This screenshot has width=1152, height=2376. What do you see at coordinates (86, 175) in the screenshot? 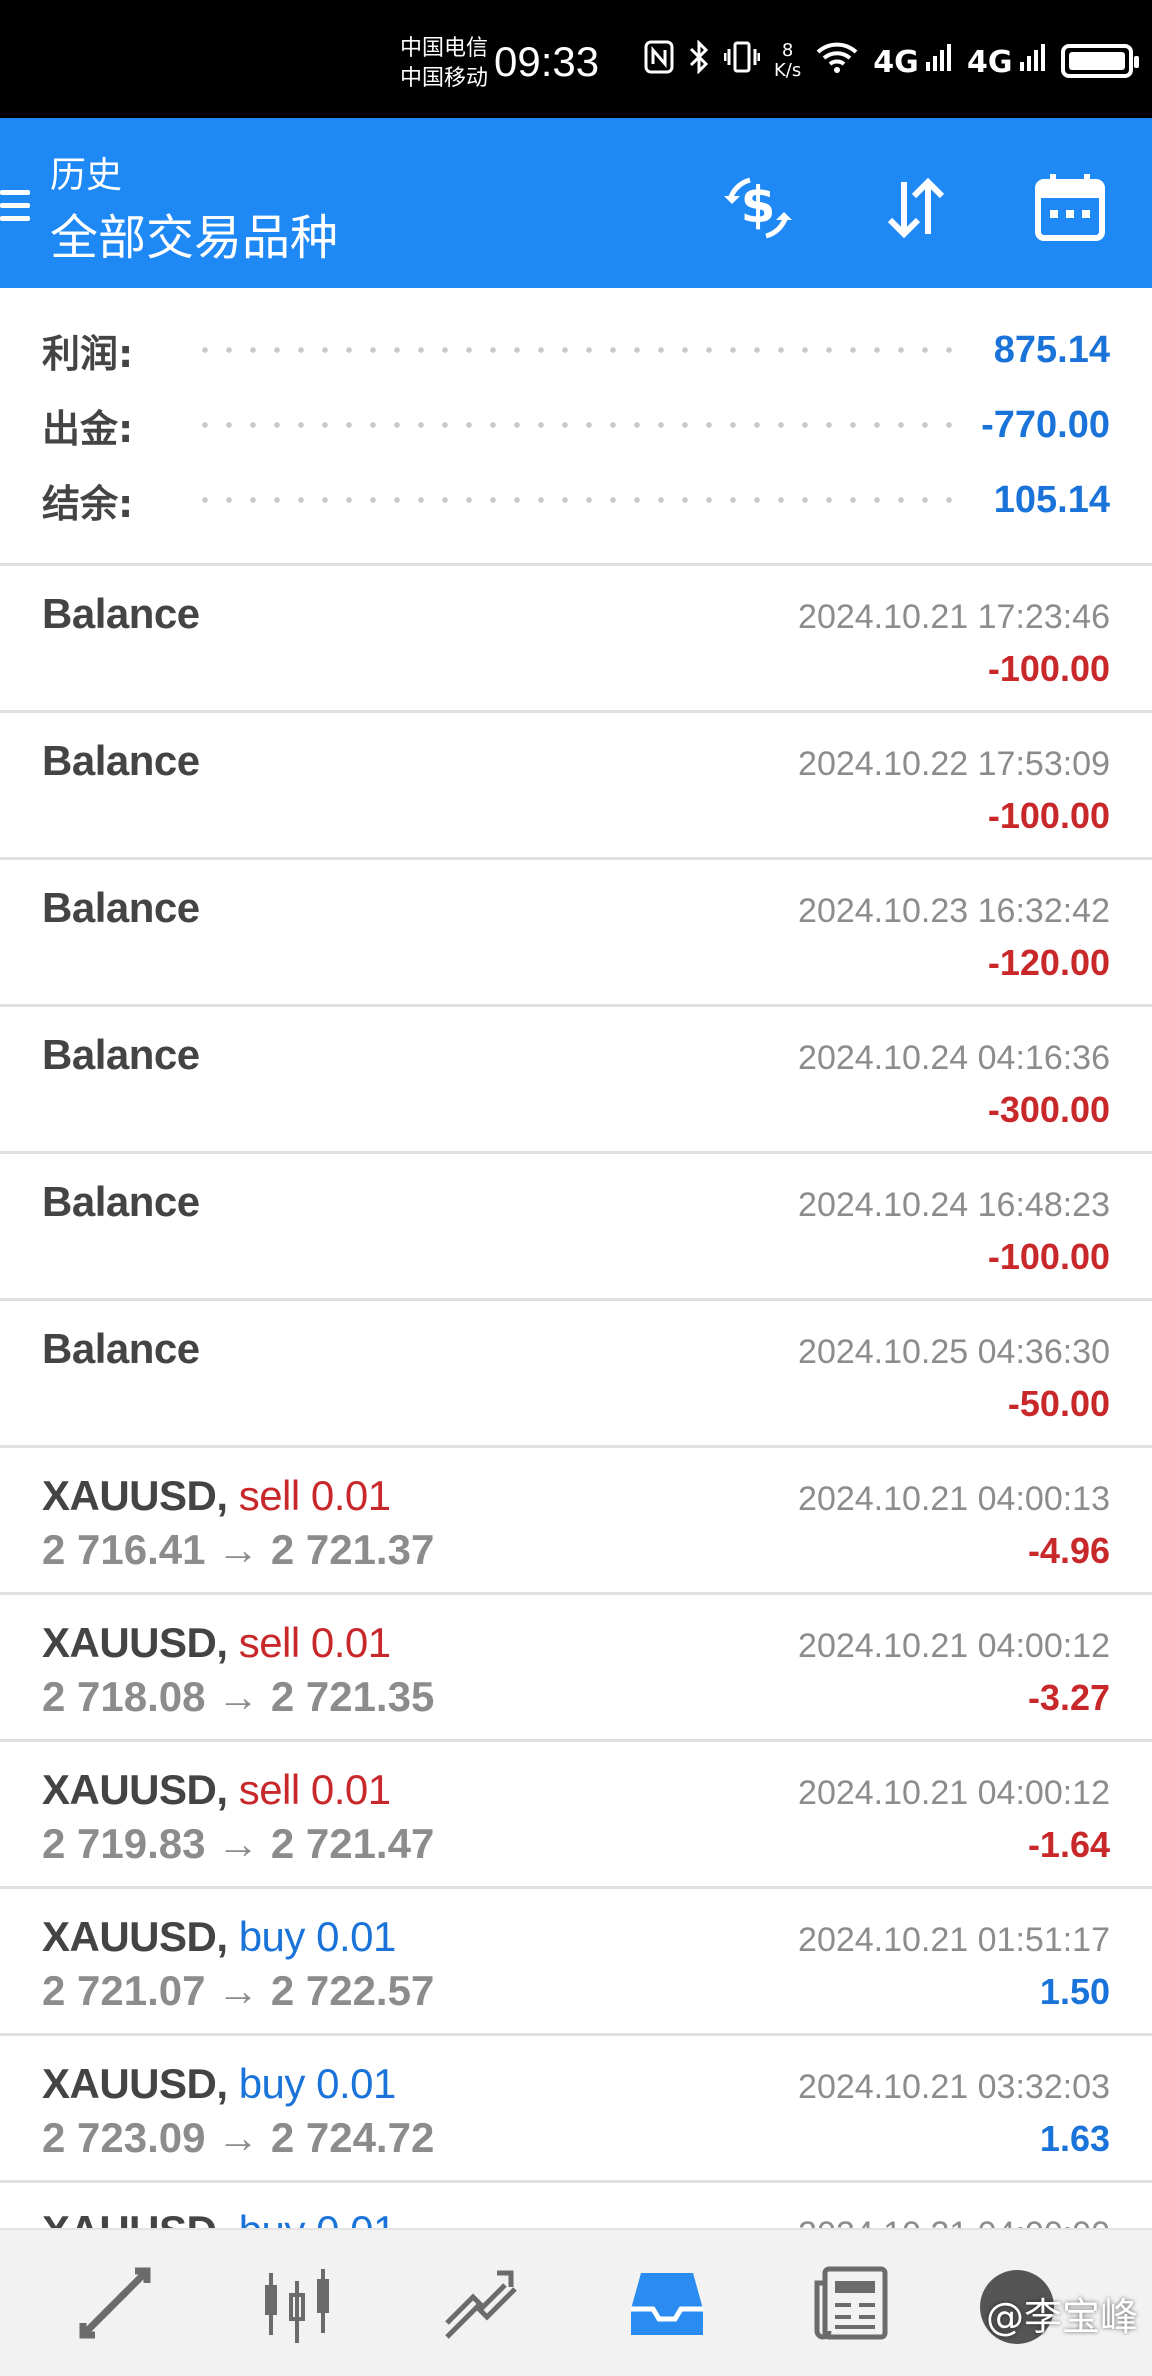
I see `page-subtitle: 历史` at bounding box center [86, 175].